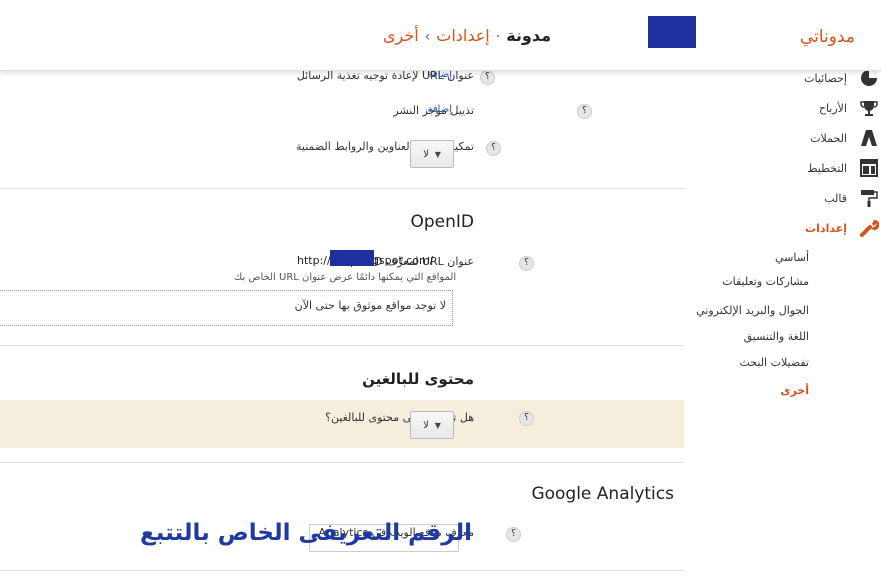 This screenshot has height=578, width=881. Describe the element at coordinates (825, 78) in the screenshot. I see `sidebar-item-label: إحصائيات` at that location.